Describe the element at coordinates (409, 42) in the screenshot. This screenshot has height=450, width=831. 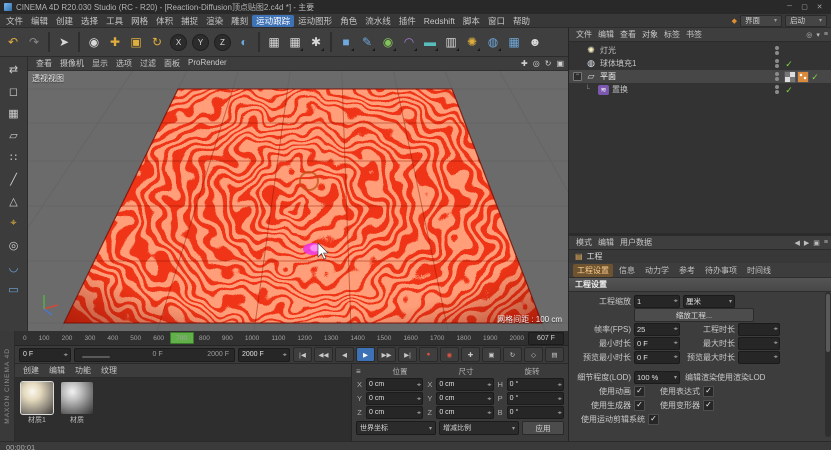
I see `add-bend-deformer-button: ◠` at that location.